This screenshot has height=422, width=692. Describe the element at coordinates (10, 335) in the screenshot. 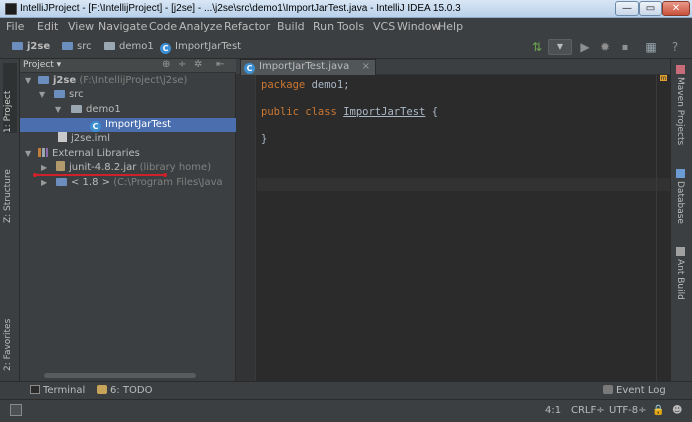

I see `favorites-tool-tab: 2: Favorites` at that location.